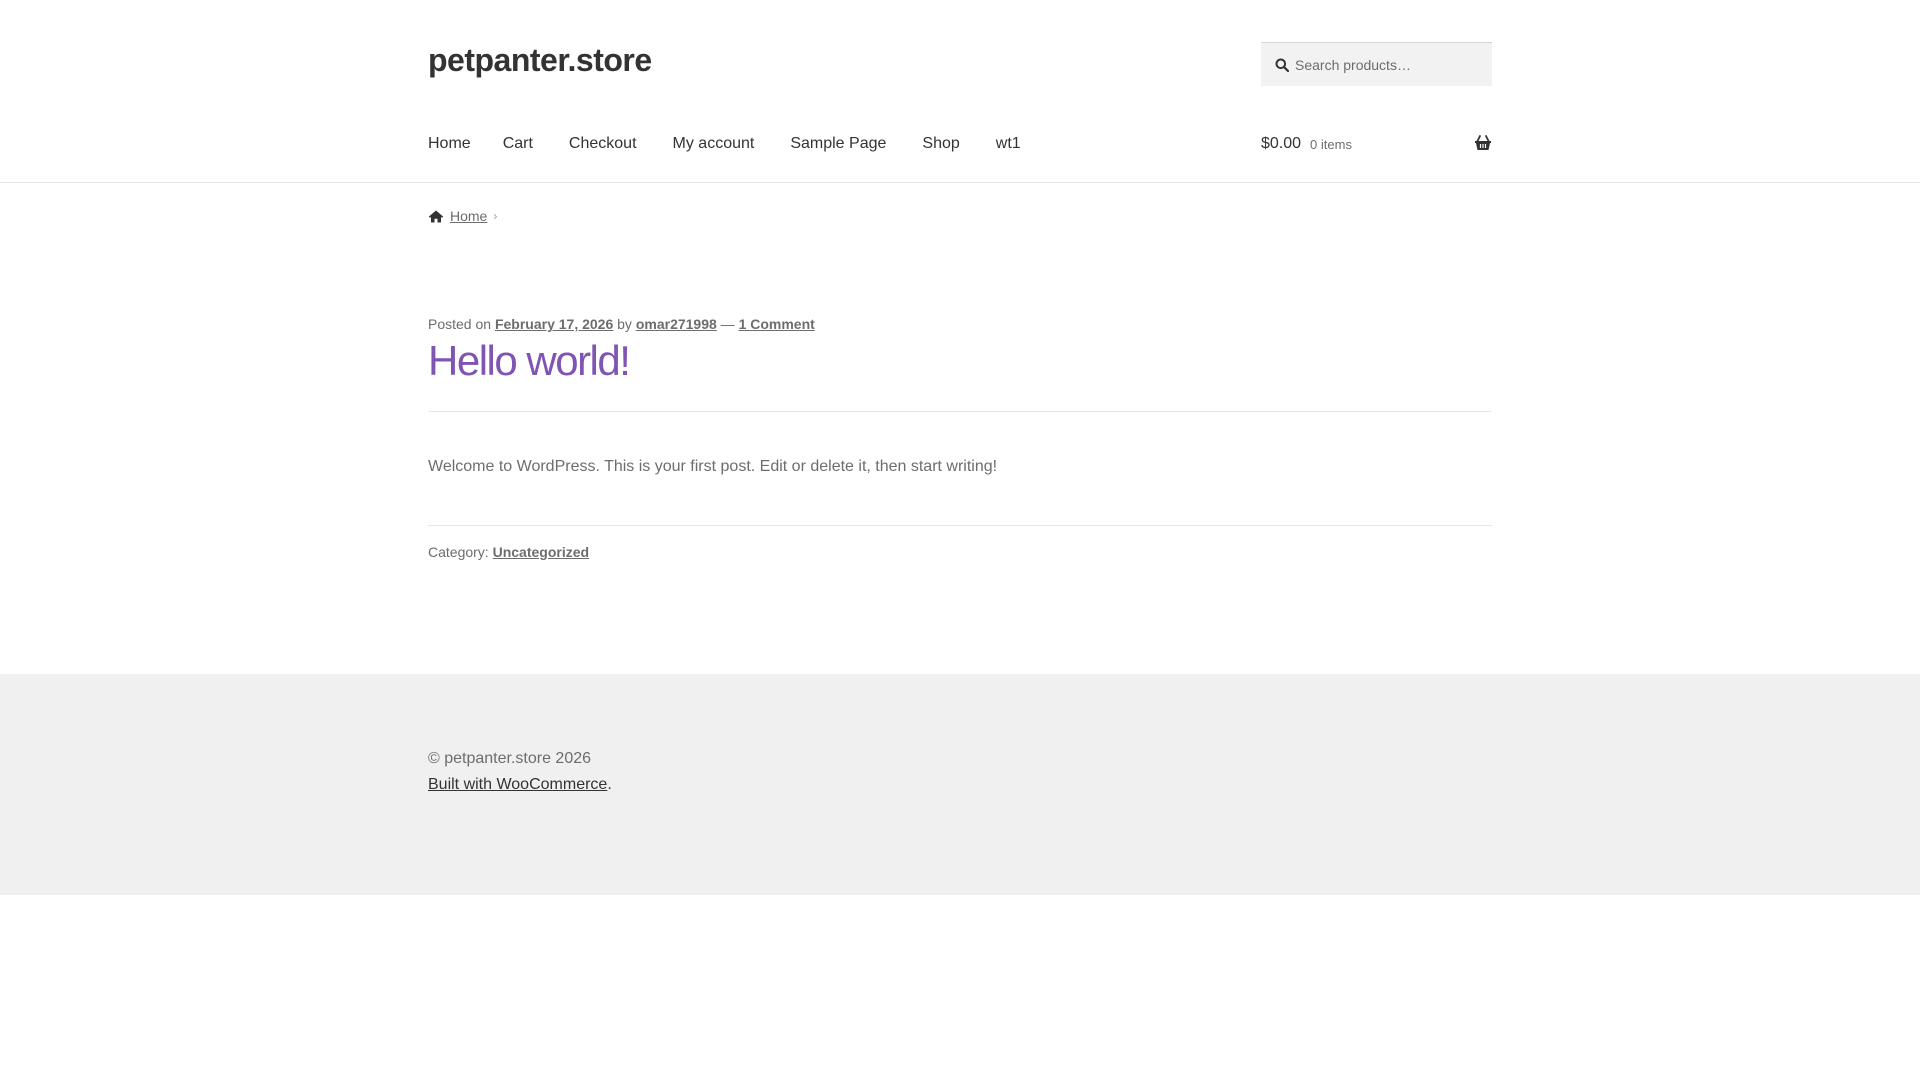 The image size is (1920, 1080). What do you see at coordinates (529, 360) in the screenshot?
I see `post-title: Hello world!` at bounding box center [529, 360].